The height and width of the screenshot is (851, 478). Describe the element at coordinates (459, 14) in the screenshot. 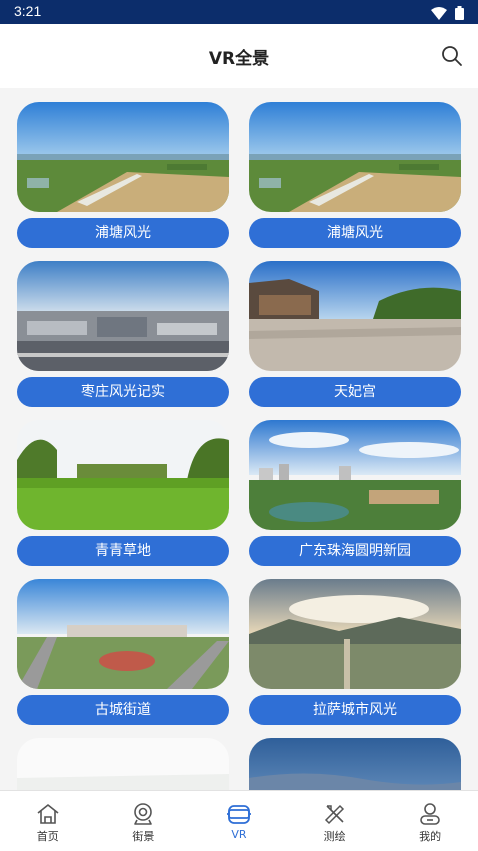

I see `battery-icon` at that location.